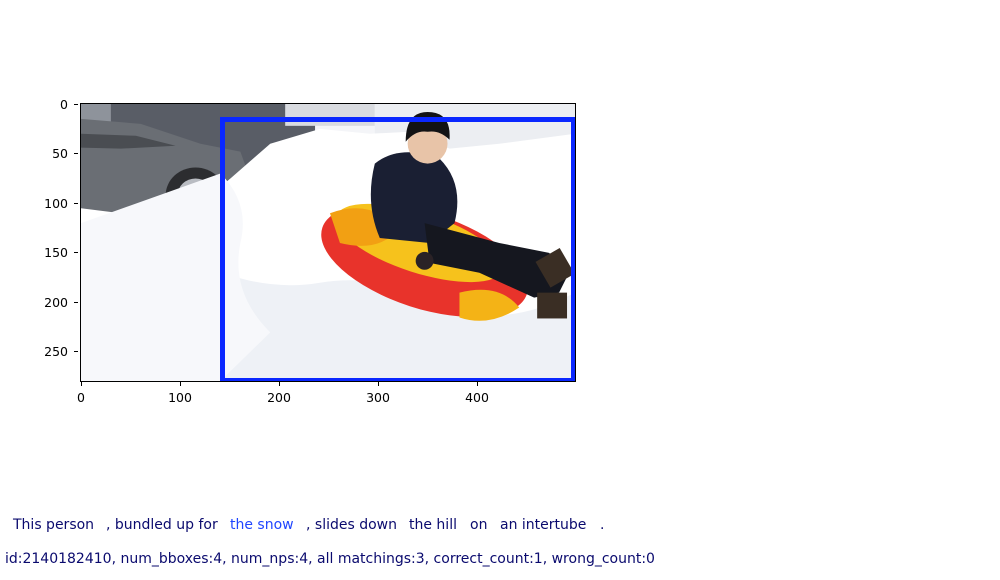  I want to click on caption-phrase: , bundled up for, so click(162, 525).